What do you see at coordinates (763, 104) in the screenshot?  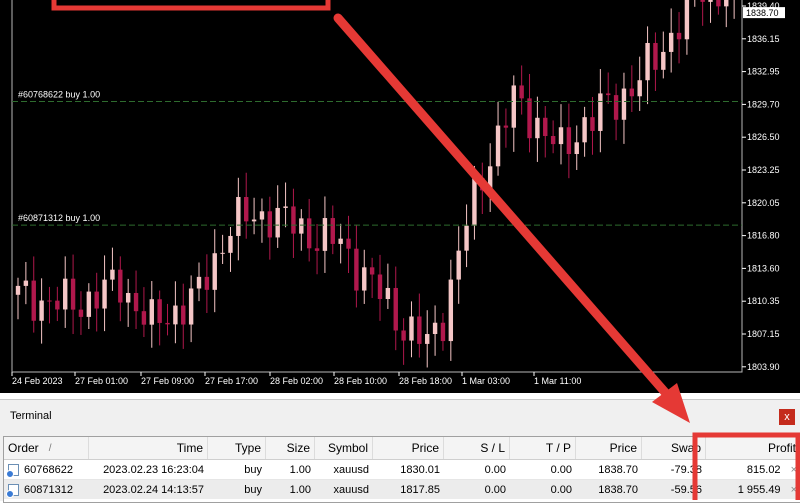 I see `price-axis-label: 1829.70` at bounding box center [763, 104].